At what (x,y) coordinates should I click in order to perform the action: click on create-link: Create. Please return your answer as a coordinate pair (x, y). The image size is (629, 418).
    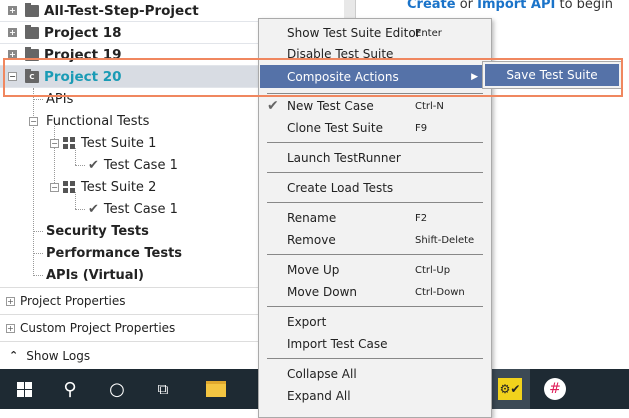
    Looking at the image, I should click on (431, 6).